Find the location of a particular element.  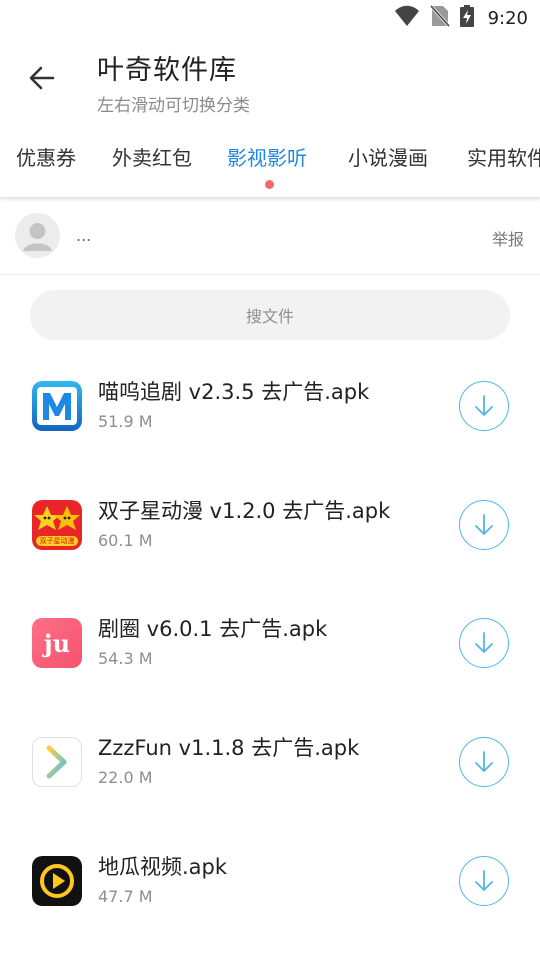

default-avatar-icon is located at coordinates (37, 237).